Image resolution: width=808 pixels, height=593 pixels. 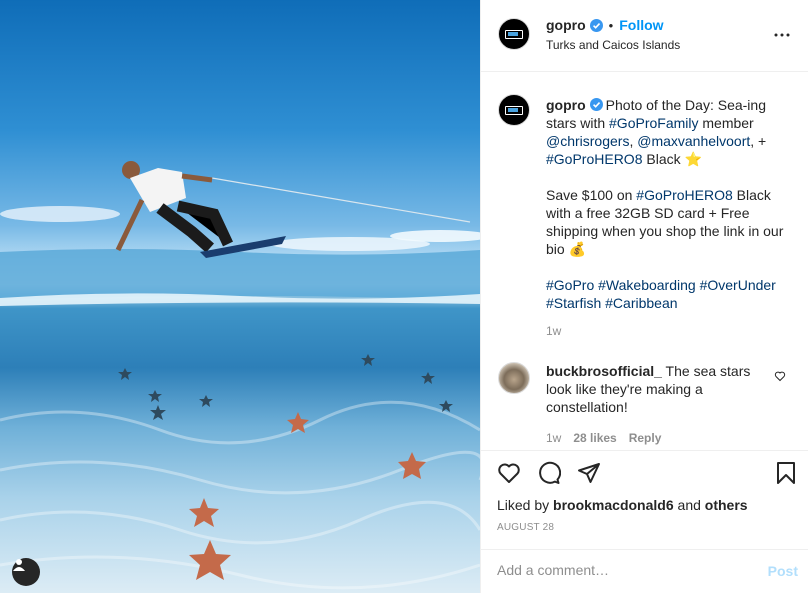 I want to click on comment-icon, so click(x=549, y=473).